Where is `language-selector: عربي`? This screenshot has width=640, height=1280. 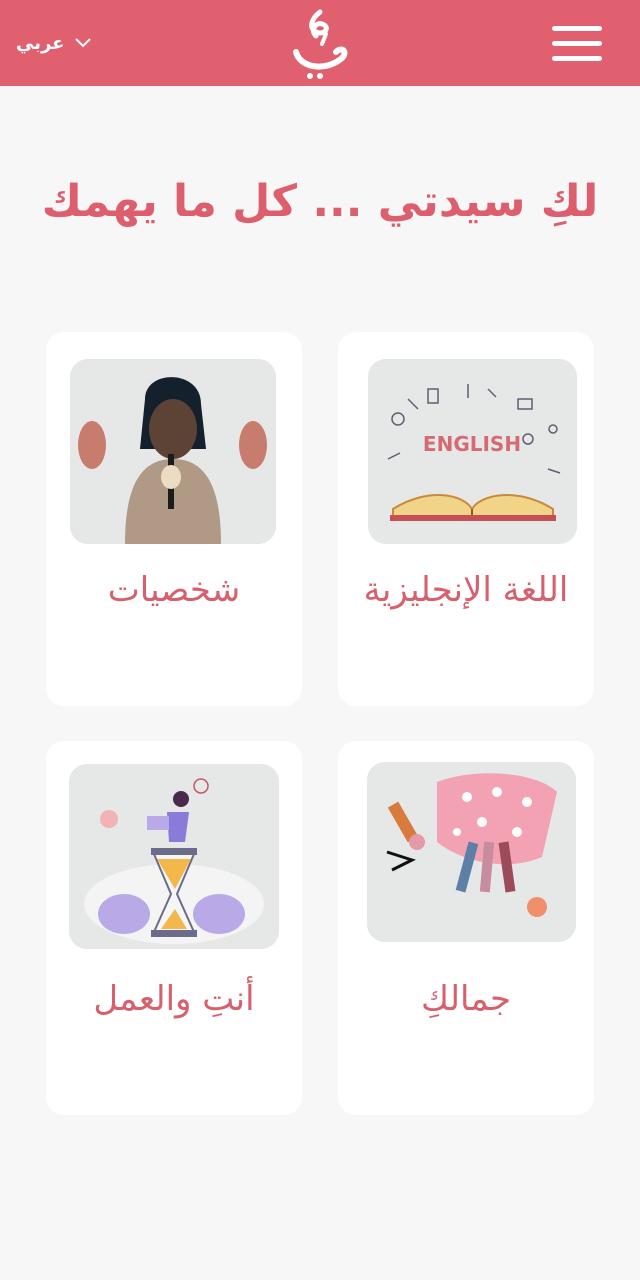 language-selector: عربي is located at coordinates (54, 43).